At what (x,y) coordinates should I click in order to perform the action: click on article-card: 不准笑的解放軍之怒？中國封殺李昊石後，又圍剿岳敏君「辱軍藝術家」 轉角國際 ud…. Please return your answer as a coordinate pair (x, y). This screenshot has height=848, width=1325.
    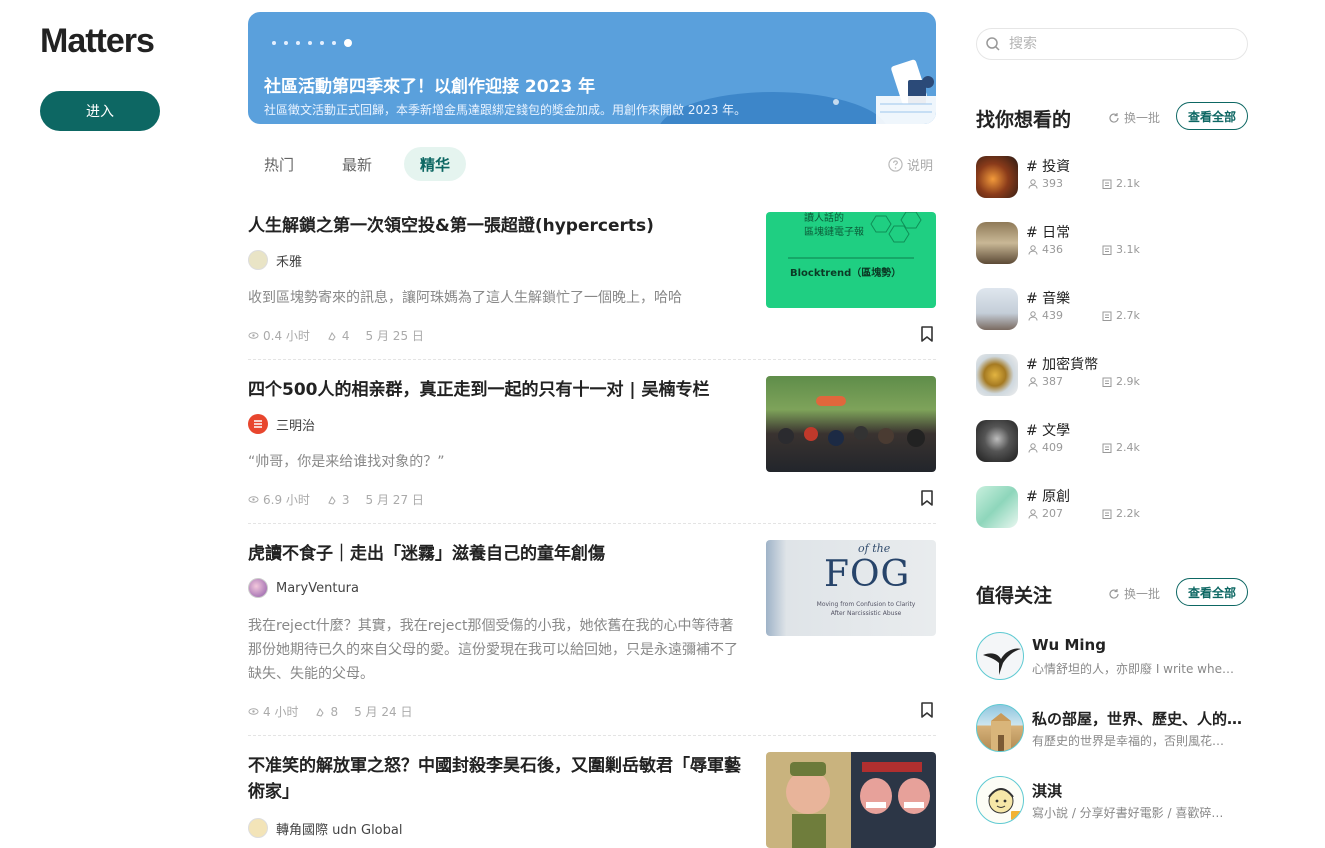
    Looking at the image, I should click on (592, 800).